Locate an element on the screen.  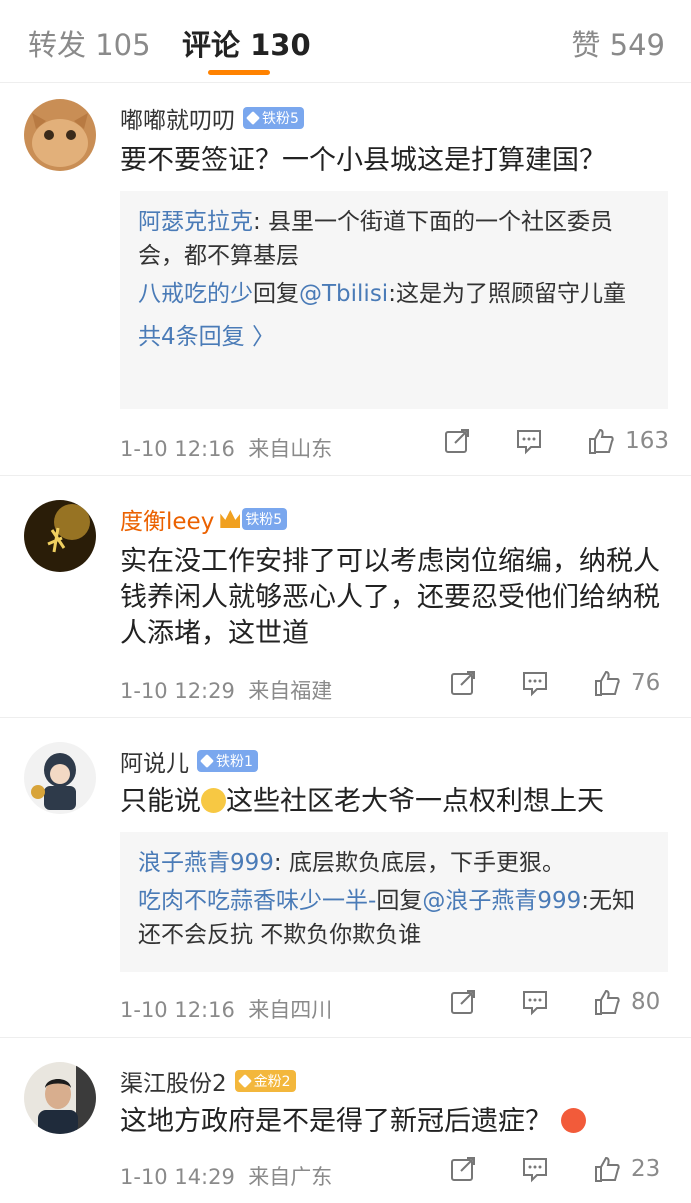
more-replies-link: 共4条回复 〉 is located at coordinates (394, 334).